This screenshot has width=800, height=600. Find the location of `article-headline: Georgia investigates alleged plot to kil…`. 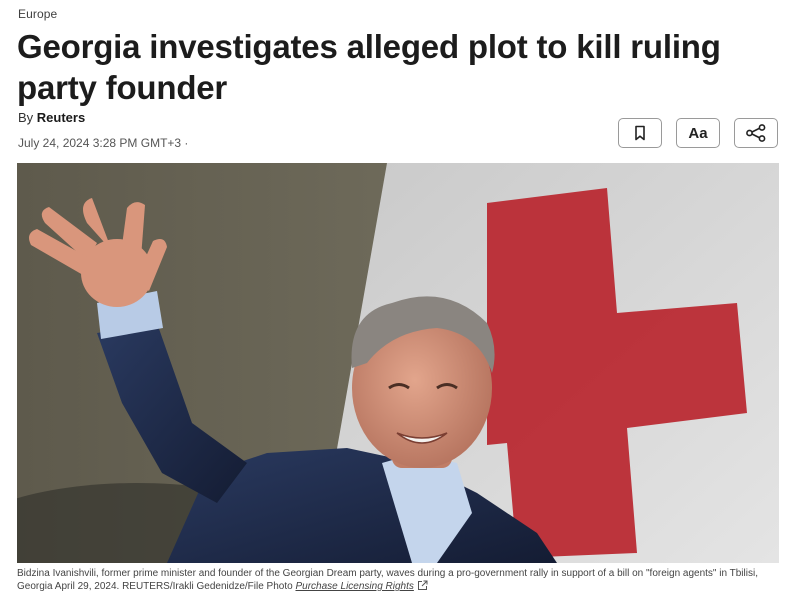

article-headline: Georgia investigates alleged plot to kil… is located at coordinates (369, 67).